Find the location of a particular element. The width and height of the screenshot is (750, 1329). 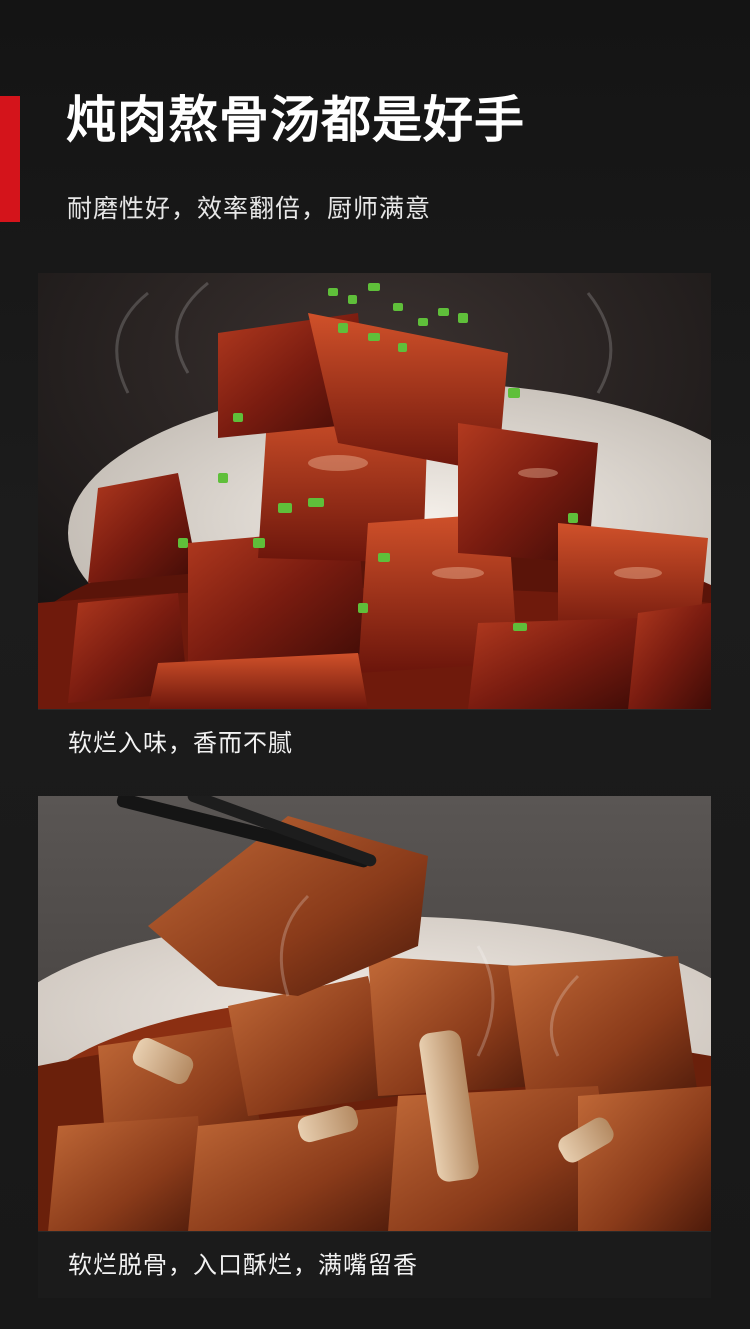

caption-bar: 软烂入味，香而不腻 is located at coordinates (374, 742).